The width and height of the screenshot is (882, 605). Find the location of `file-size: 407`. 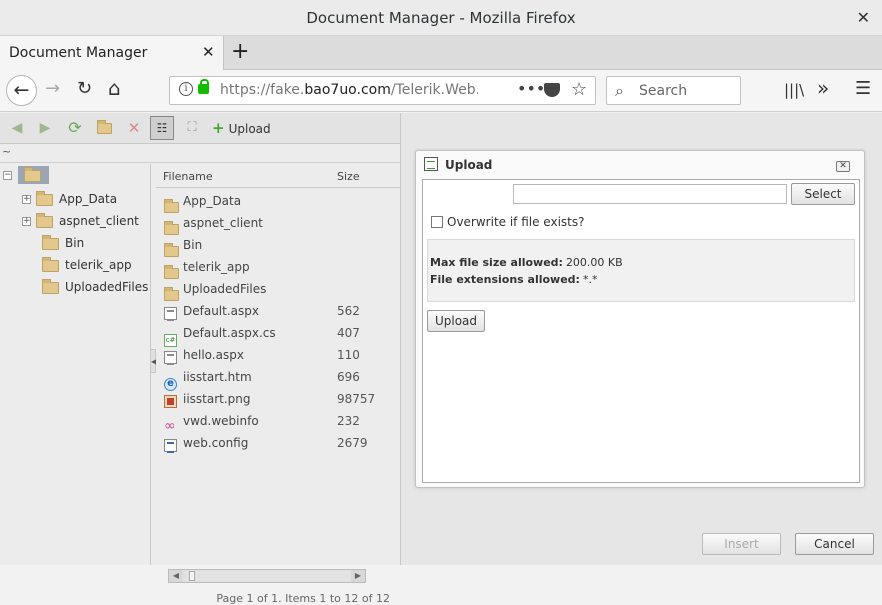

file-size: 407 is located at coordinates (348, 333).